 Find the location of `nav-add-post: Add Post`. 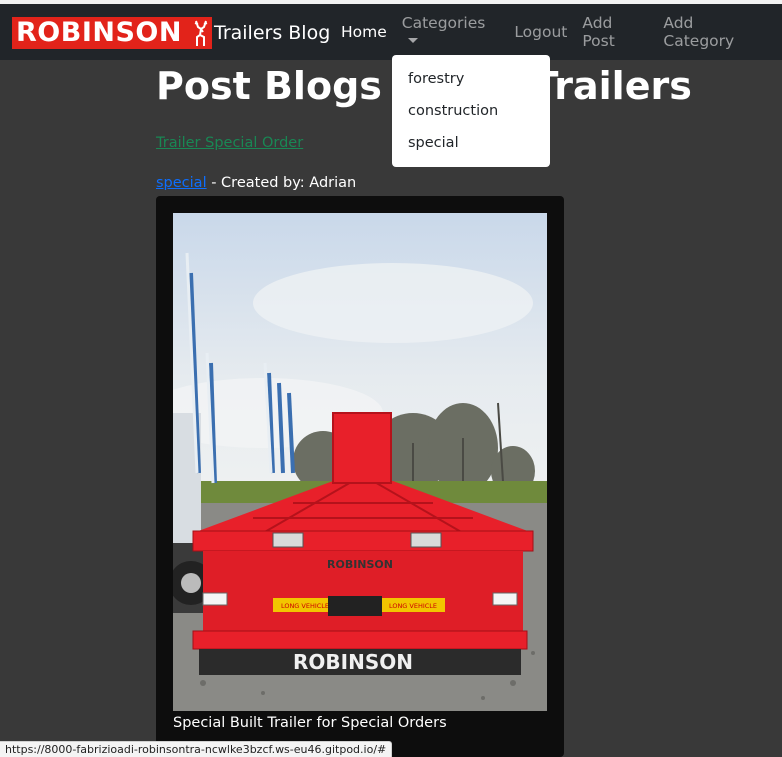

nav-add-post: Add Post is located at coordinates (615, 32).